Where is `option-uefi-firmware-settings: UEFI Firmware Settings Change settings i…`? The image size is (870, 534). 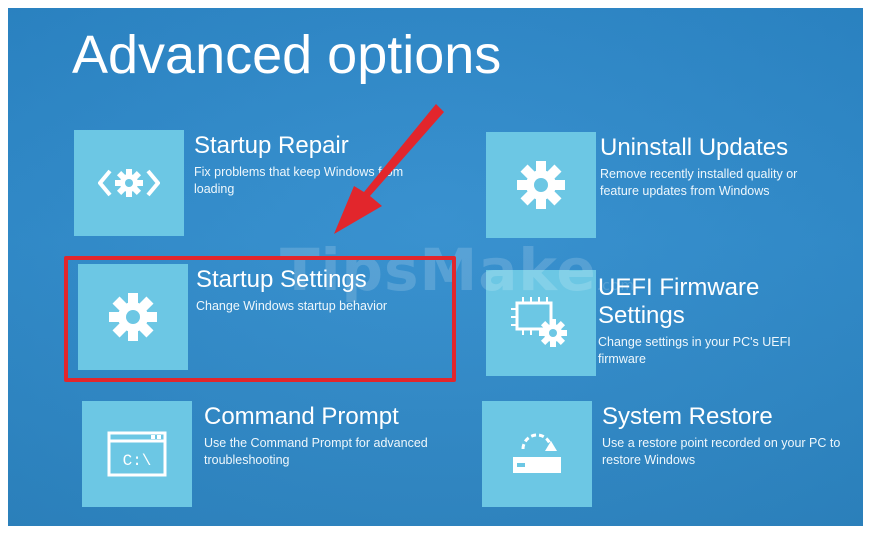 option-uefi-firmware-settings: UEFI Firmware Settings Change settings i… is located at coordinates (671, 325).